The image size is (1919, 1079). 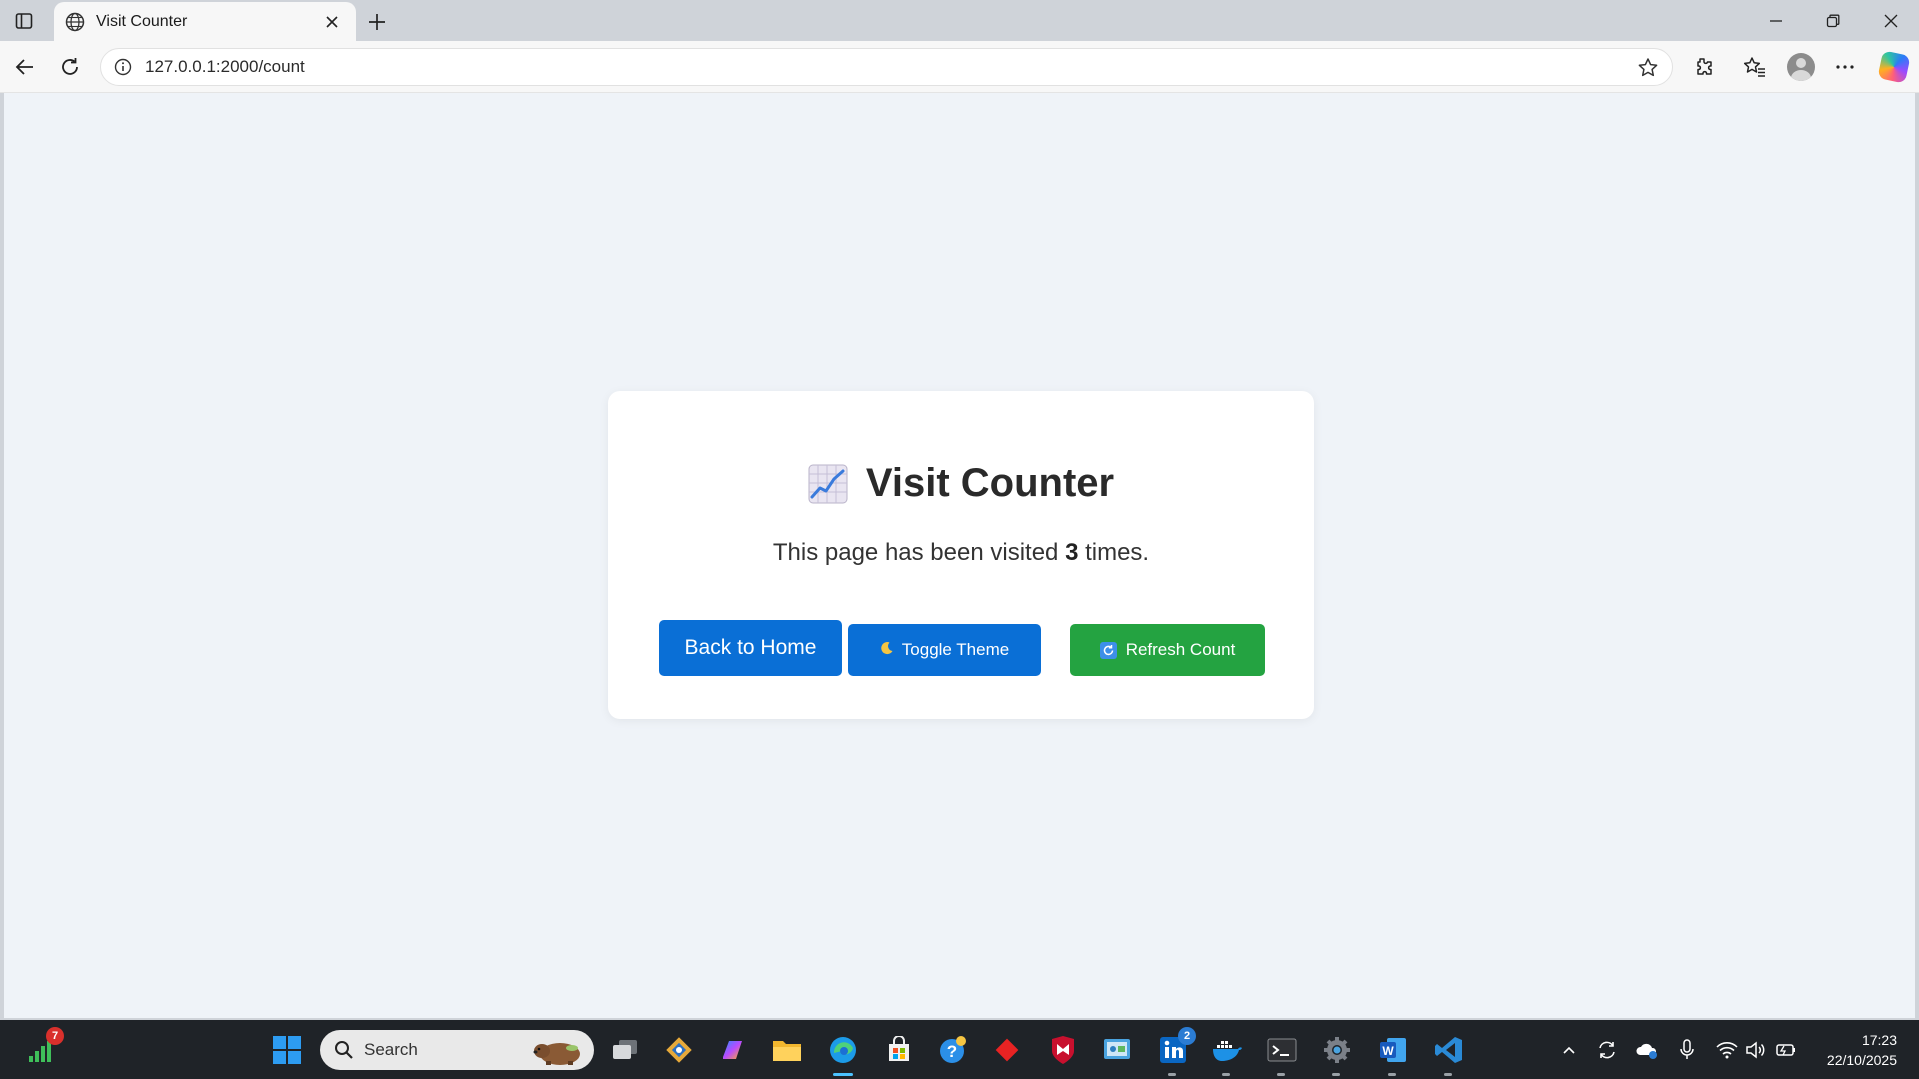 What do you see at coordinates (1776, 21) in the screenshot?
I see `minimize-icon` at bounding box center [1776, 21].